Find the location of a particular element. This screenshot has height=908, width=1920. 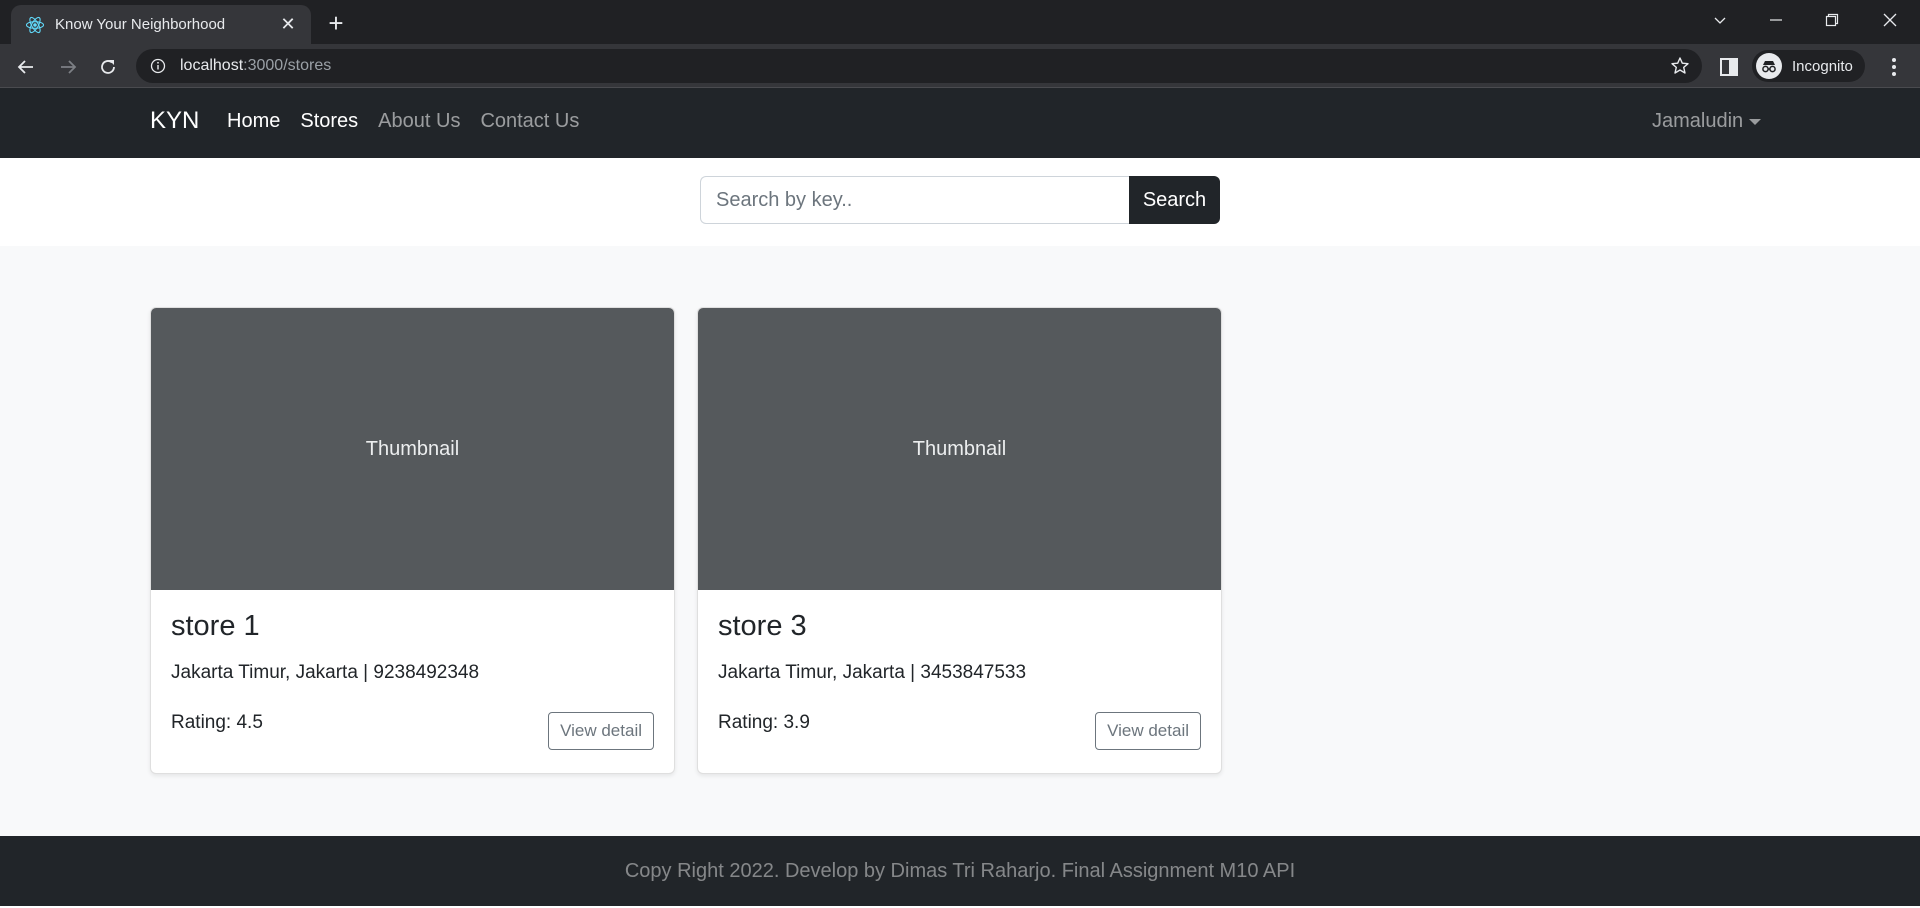

side-panel-icon is located at coordinates (1729, 67).